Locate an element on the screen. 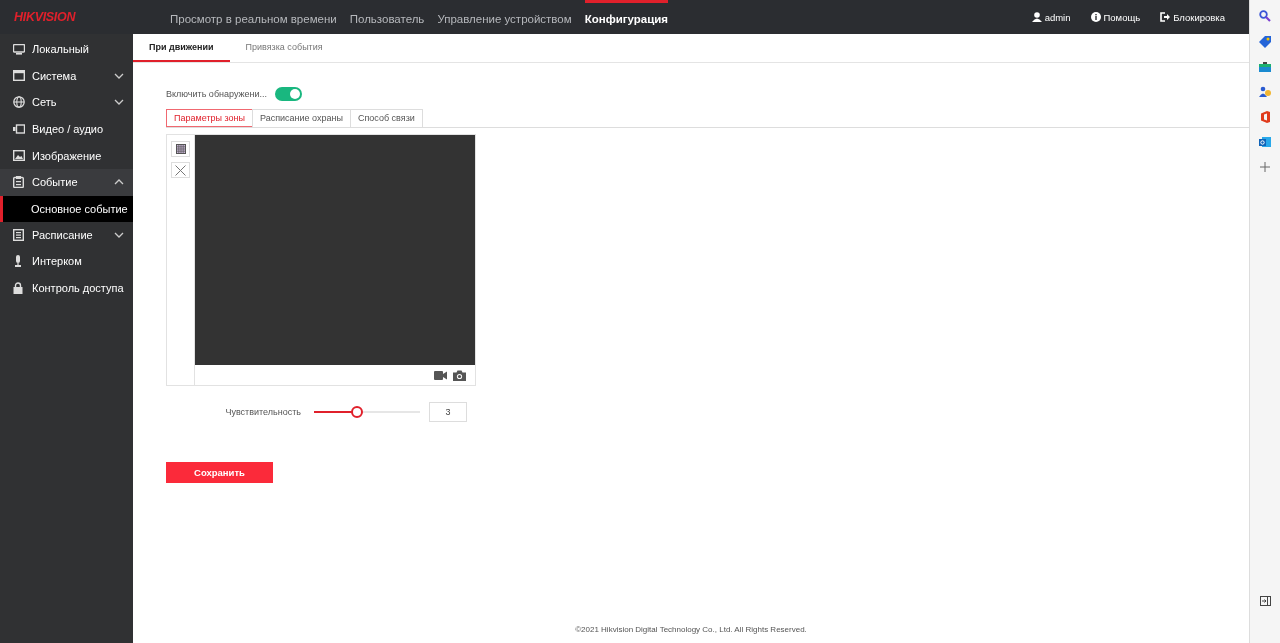 Image resolution: width=1280 pixels, height=643 pixels. sidebar-item: Изображение is located at coordinates (66, 155).